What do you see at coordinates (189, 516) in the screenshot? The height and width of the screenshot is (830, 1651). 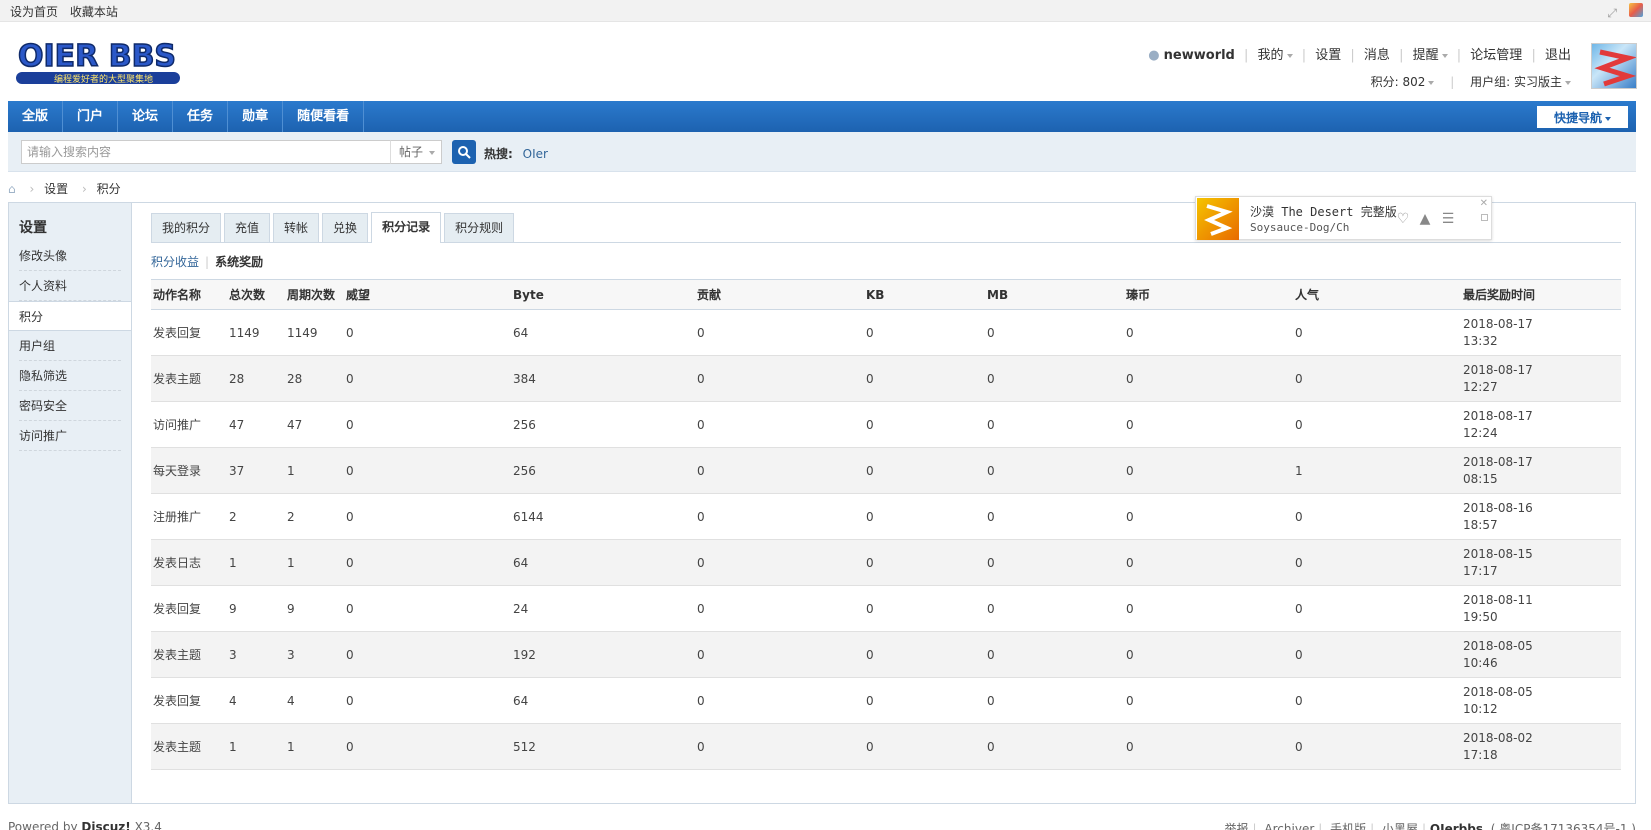 I see `cell-action: 注册推广` at bounding box center [189, 516].